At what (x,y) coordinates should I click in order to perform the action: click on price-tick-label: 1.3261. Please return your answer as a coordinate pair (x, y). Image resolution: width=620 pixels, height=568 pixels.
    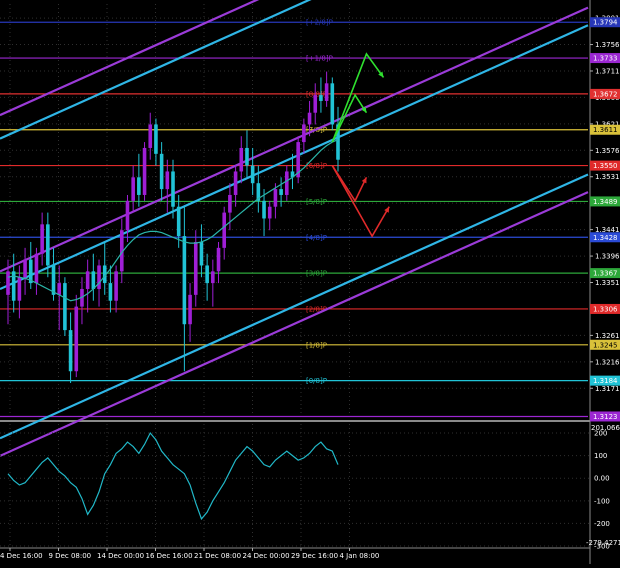
    Looking at the image, I should click on (607, 336).